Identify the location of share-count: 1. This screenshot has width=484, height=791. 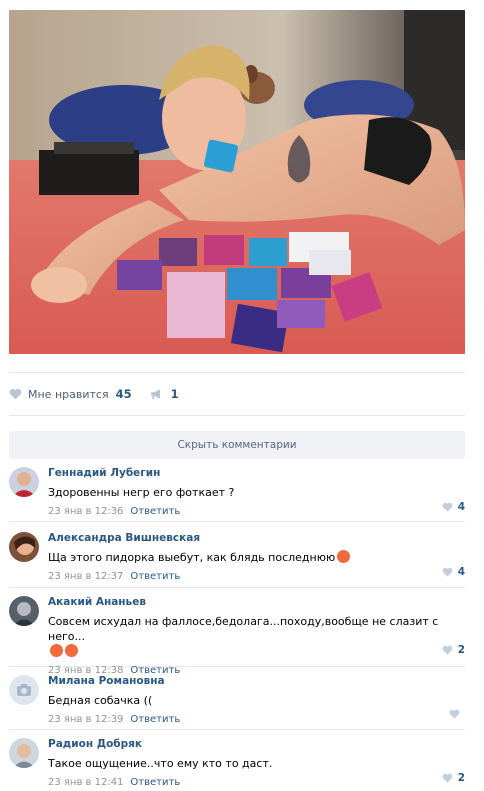
(174, 394).